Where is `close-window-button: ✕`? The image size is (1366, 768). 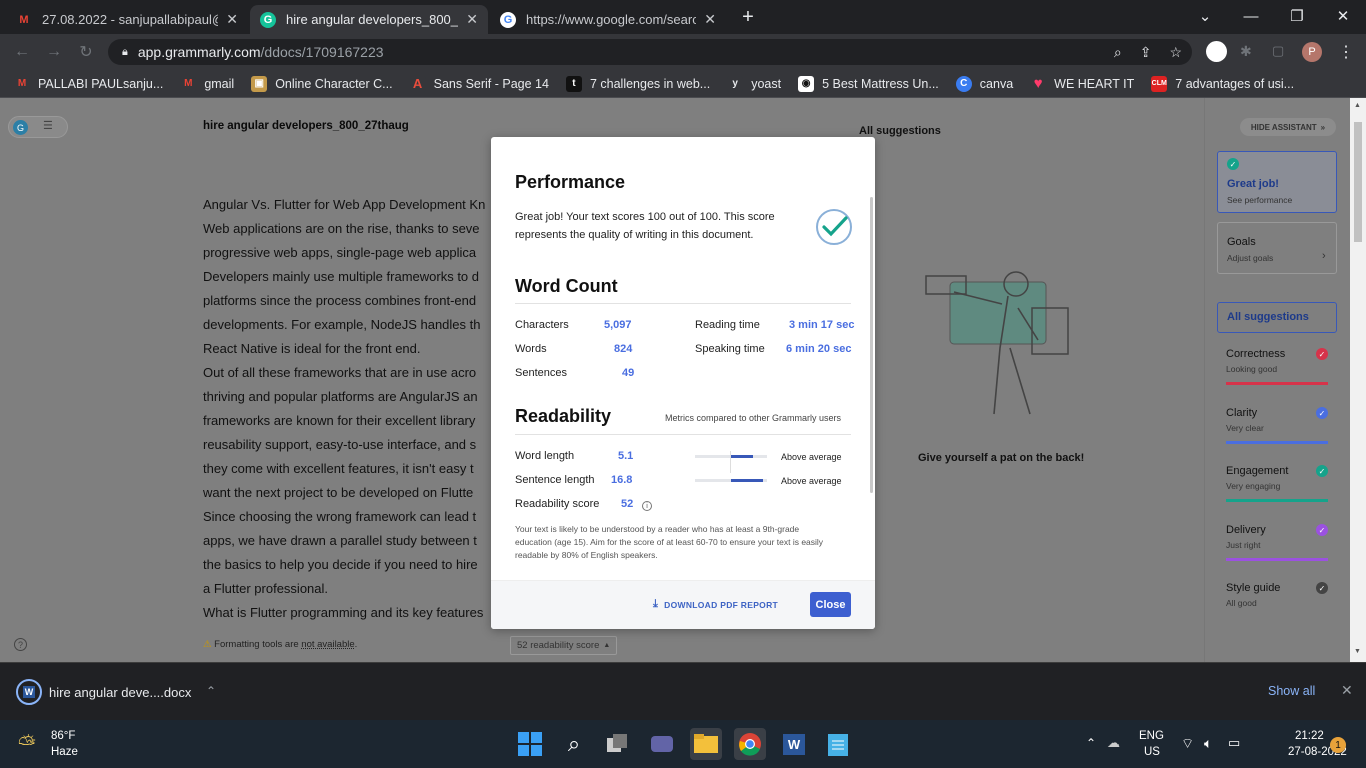
close-window-button: ✕ is located at coordinates (1343, 16).